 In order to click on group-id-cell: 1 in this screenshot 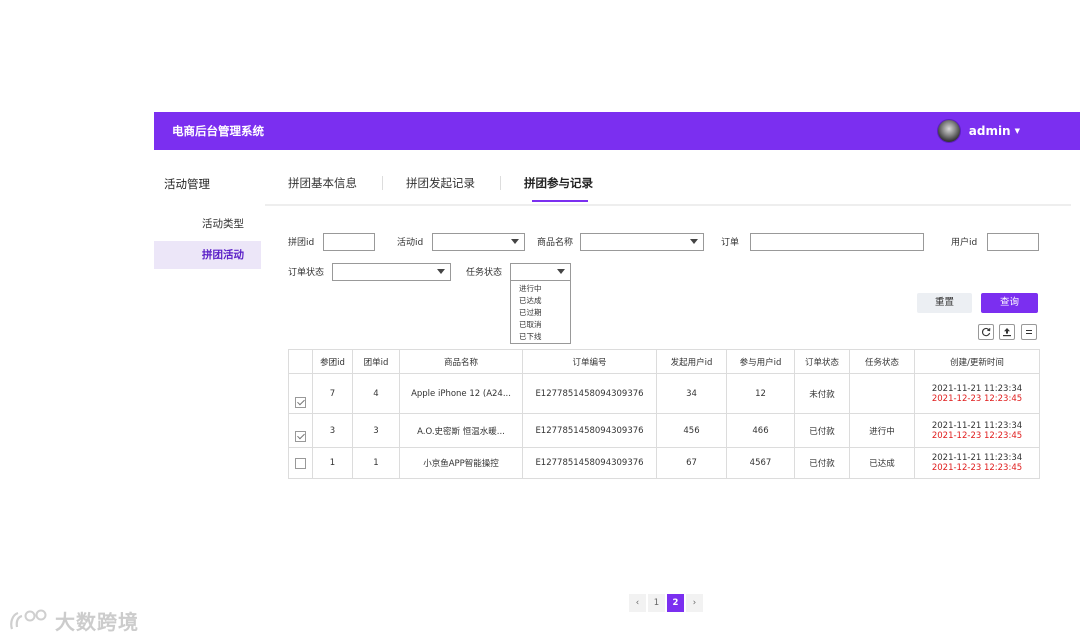, I will do `click(376, 463)`.